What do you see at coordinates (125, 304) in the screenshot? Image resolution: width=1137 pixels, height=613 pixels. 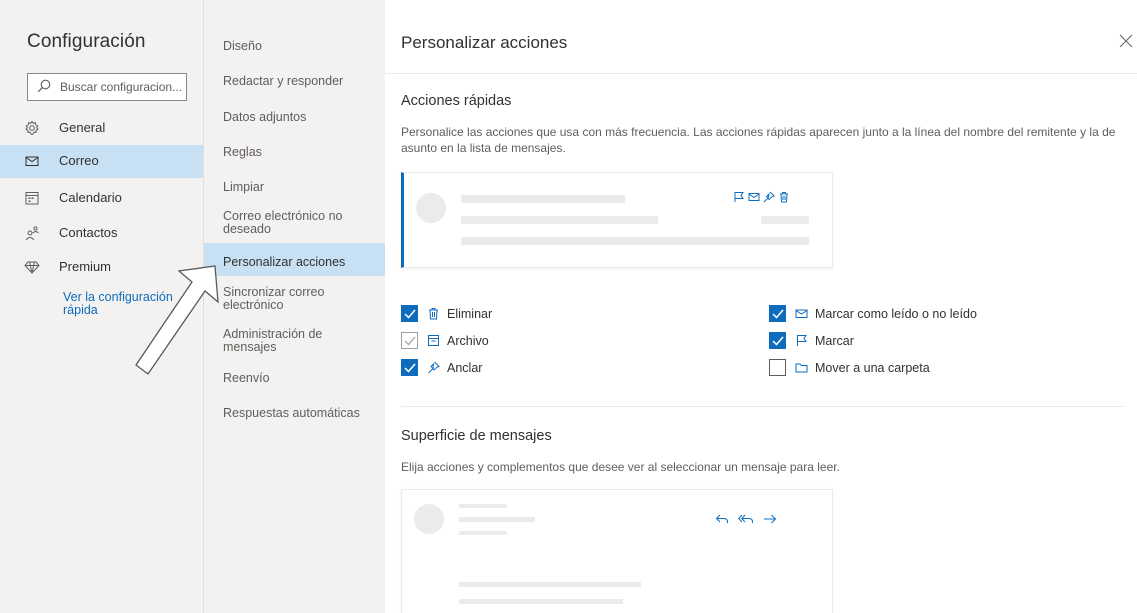 I see `quick-settings-link: Ver la configuración rápida` at bounding box center [125, 304].